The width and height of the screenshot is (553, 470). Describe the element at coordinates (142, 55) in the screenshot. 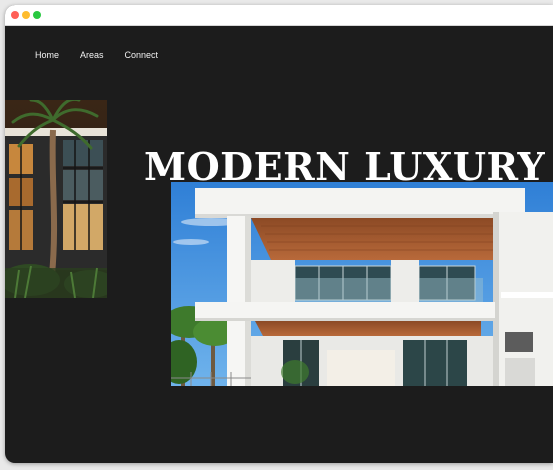

I see `nav-connect-link: Connect` at that location.